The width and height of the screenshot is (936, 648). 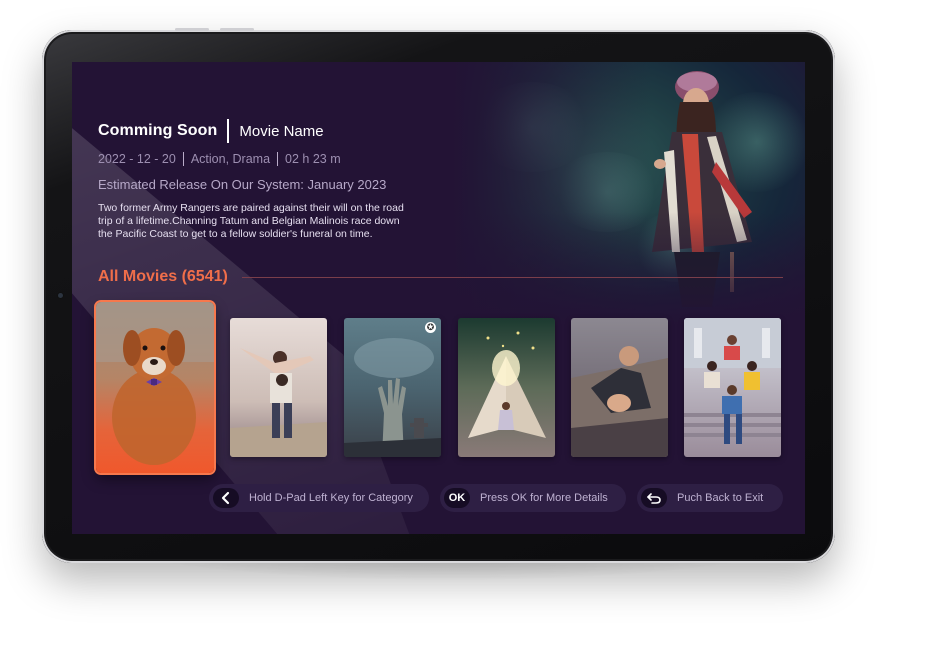 I want to click on movie-name: Movie Name, so click(x=281, y=131).